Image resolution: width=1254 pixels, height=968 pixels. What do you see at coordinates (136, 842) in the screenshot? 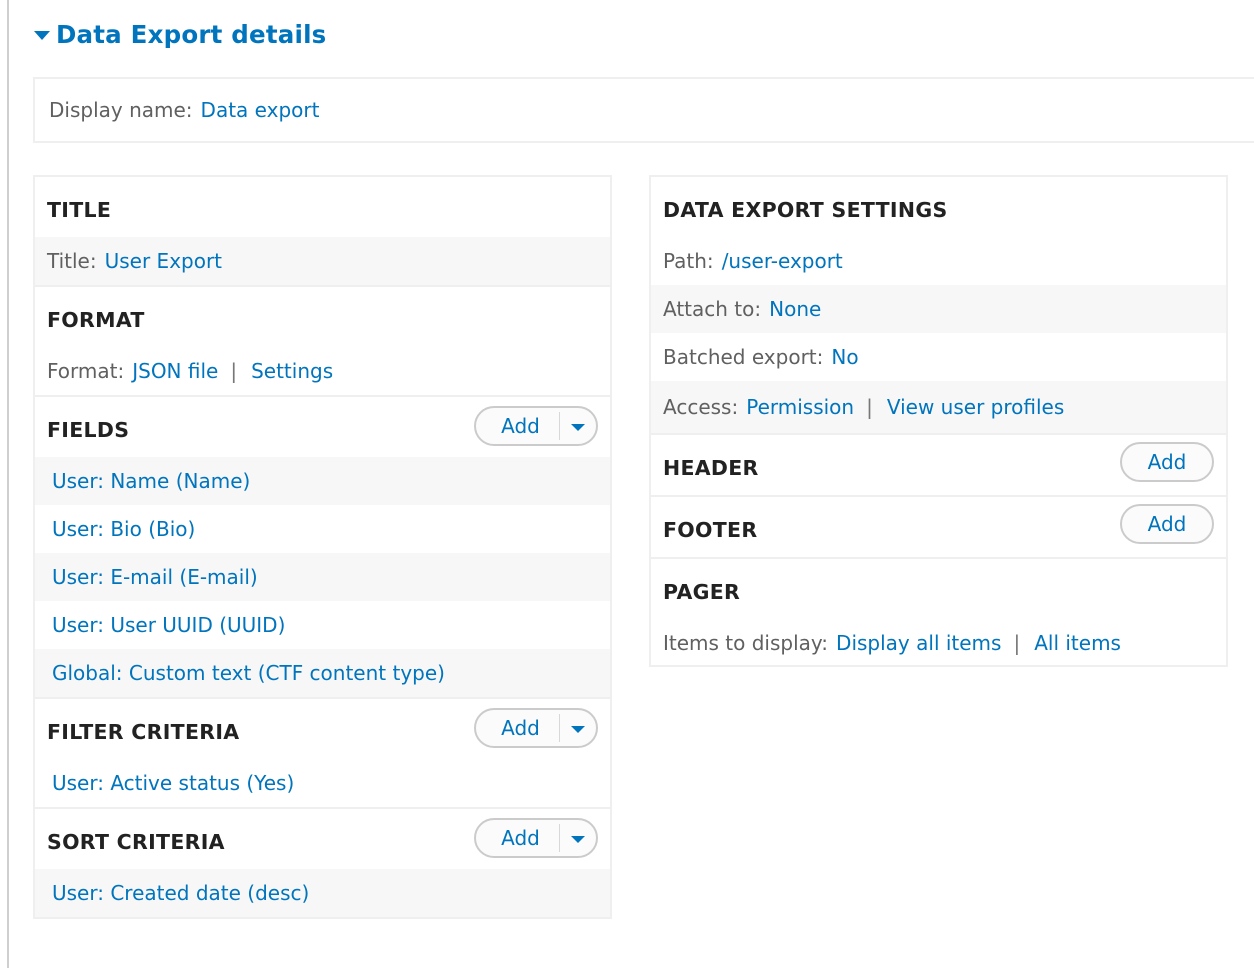
I see `section-heading-sort: SORT CRITERIA` at bounding box center [136, 842].